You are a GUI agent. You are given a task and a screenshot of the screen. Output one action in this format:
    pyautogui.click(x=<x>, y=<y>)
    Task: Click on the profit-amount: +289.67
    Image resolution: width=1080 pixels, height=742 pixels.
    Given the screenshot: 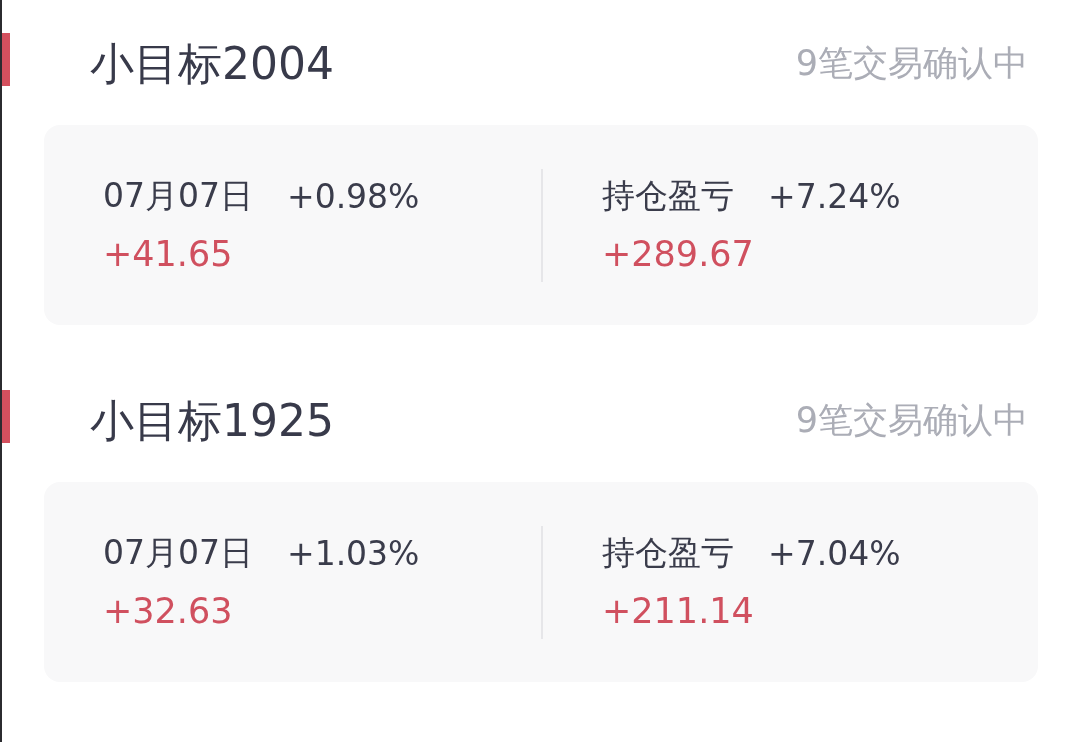 What is the action you would take?
    pyautogui.click(x=678, y=254)
    